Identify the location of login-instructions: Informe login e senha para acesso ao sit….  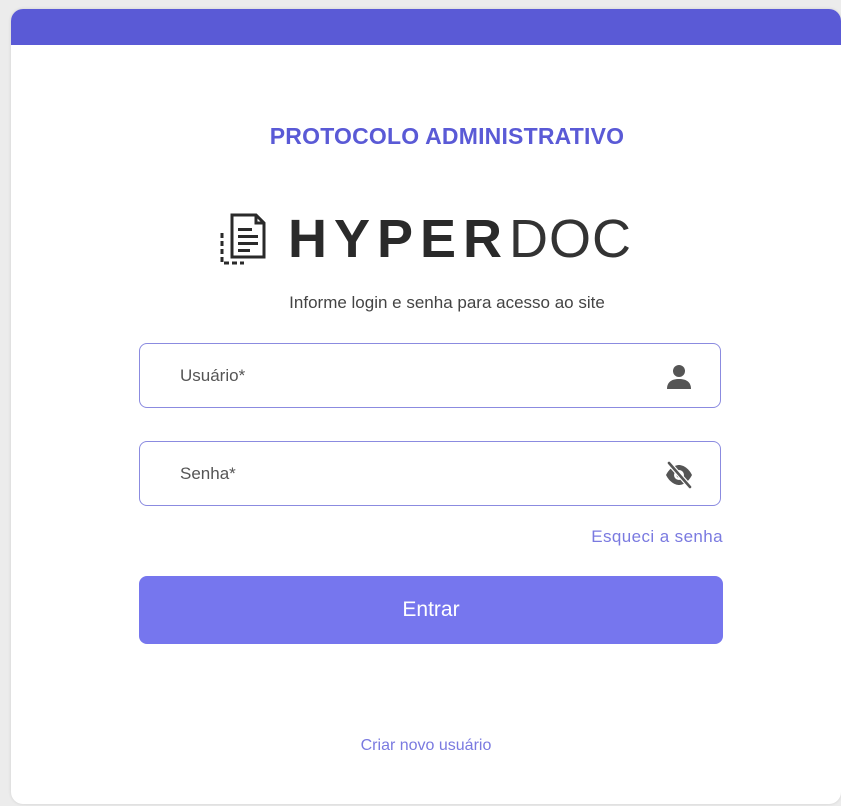
(447, 302).